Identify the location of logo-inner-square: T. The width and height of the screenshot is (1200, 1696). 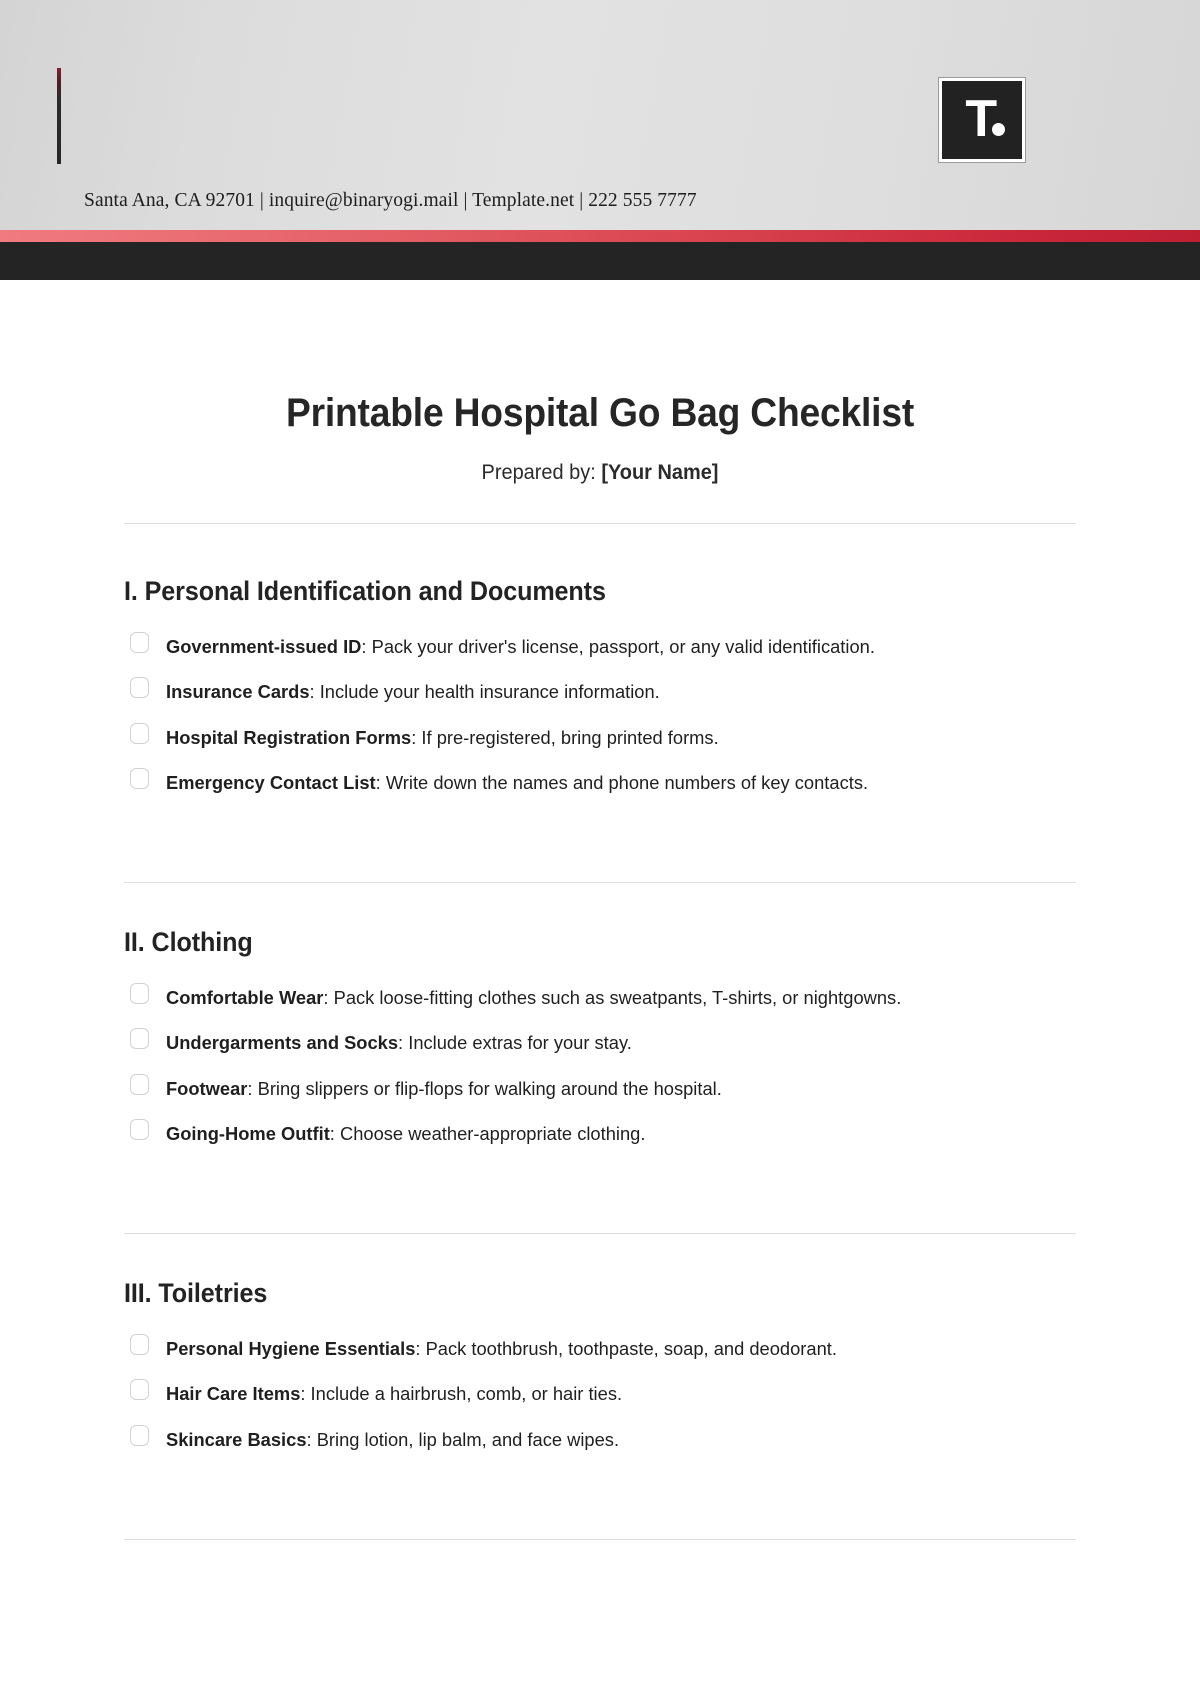
(982, 120).